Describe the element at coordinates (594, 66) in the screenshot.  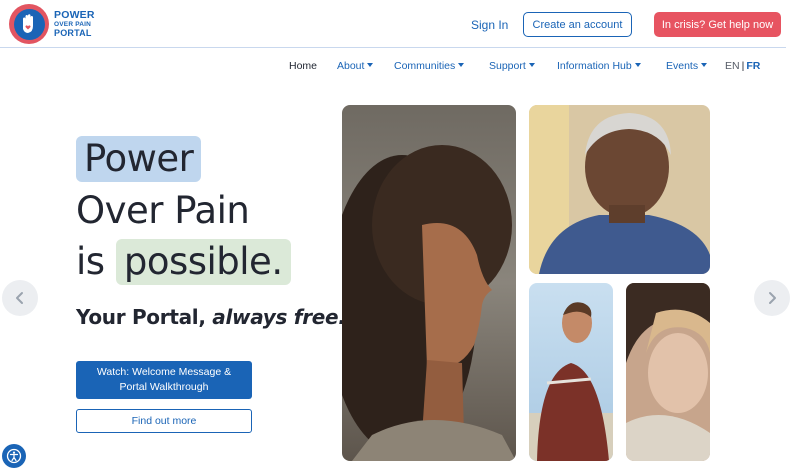
I see `nav-item-label: Information Hub` at that location.